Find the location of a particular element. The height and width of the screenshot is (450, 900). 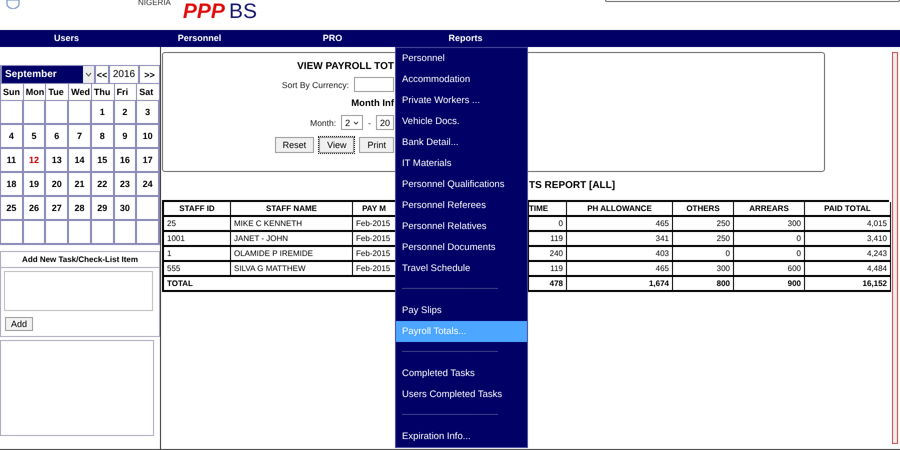

calendar-day: 6 is located at coordinates (58, 137).